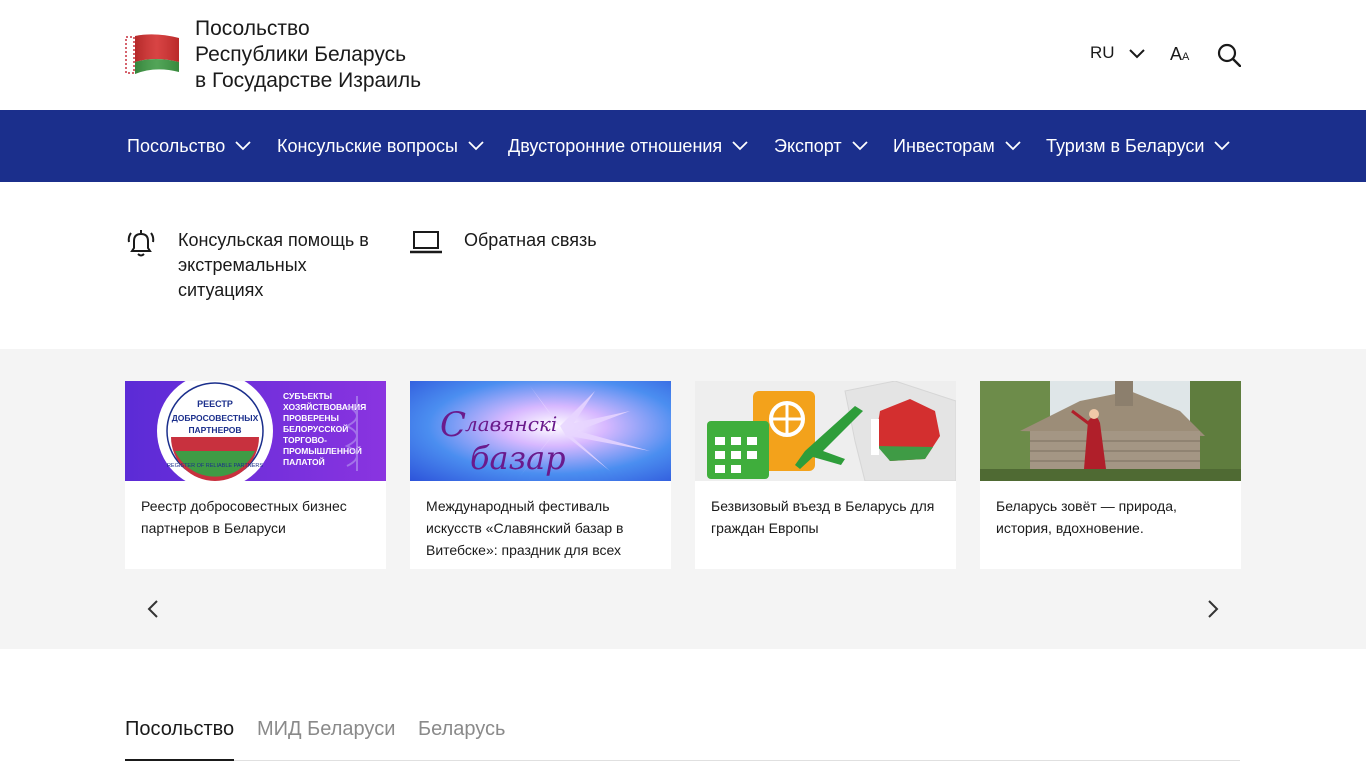 This screenshot has width=1366, height=768. I want to click on site-title-line-3: в Государстве Израиль, so click(308, 80).